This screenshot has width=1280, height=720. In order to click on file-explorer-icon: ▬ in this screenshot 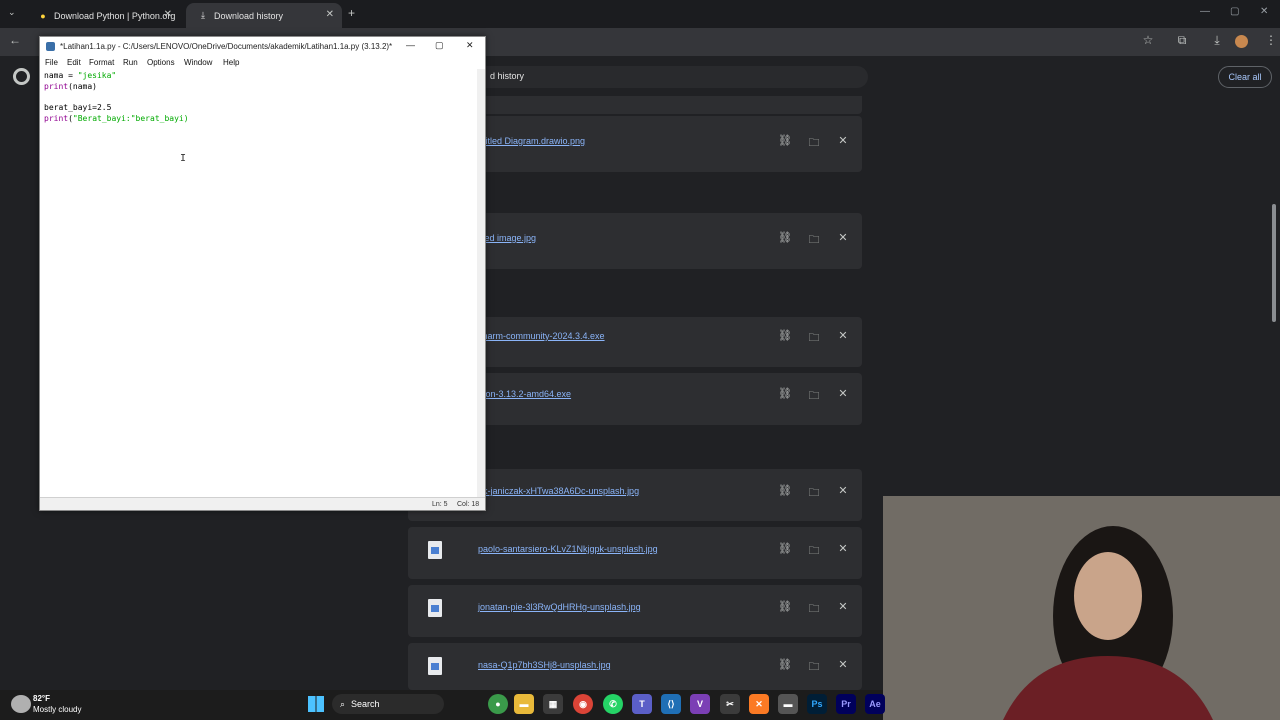, I will do `click(524, 704)`.